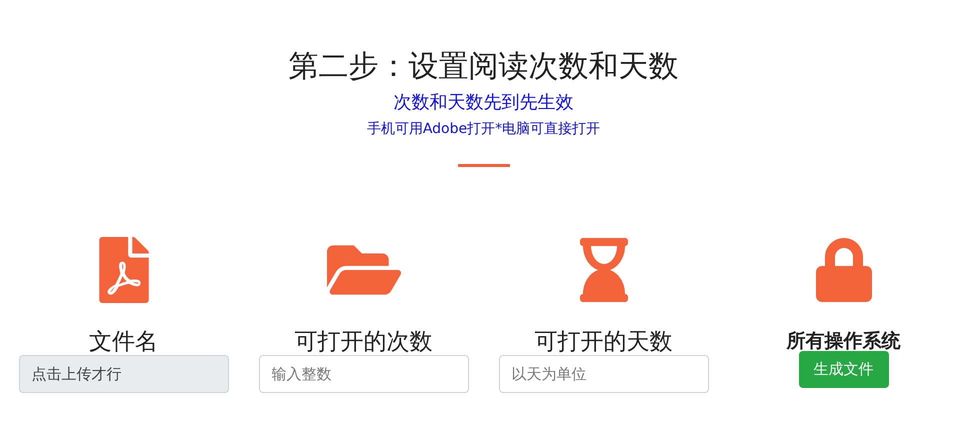  I want to click on input-field: 以天为单位, so click(603, 374).